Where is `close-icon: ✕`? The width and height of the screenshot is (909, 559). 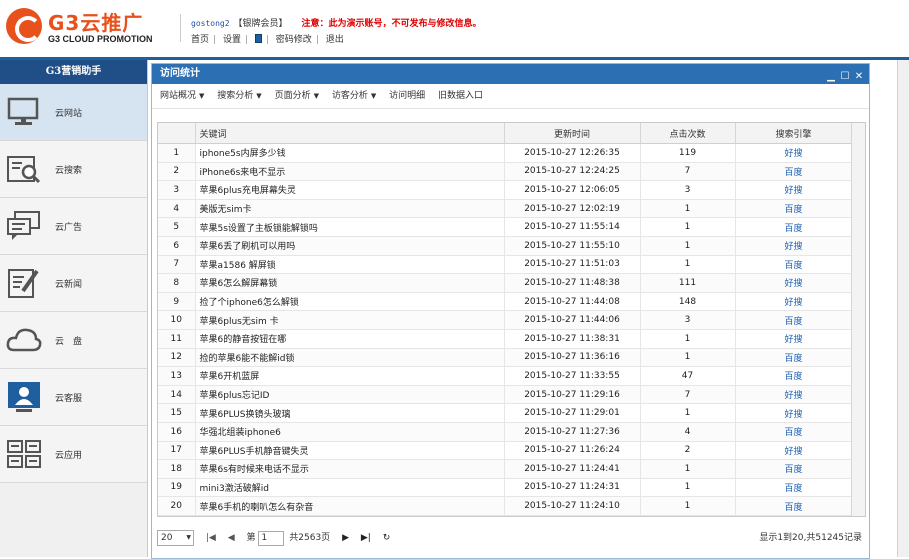 close-icon: ✕ is located at coordinates (859, 77).